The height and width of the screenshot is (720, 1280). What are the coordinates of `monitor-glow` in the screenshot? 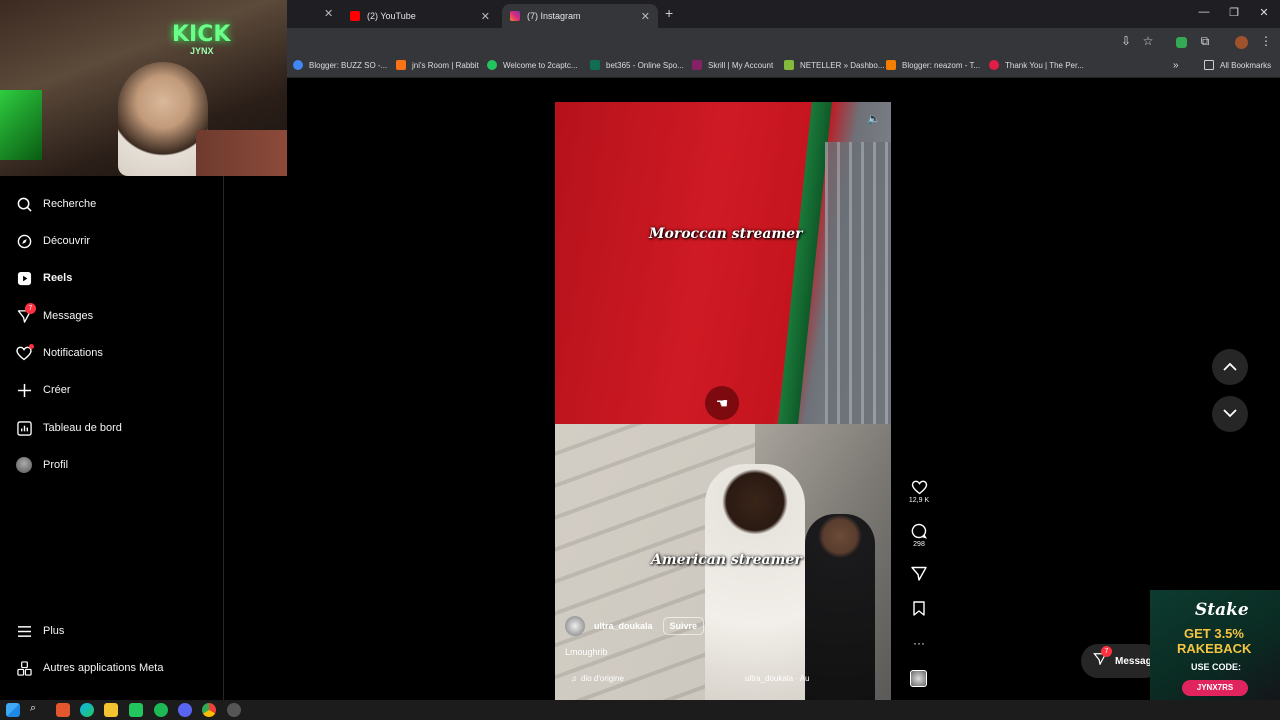 It's located at (21, 125).